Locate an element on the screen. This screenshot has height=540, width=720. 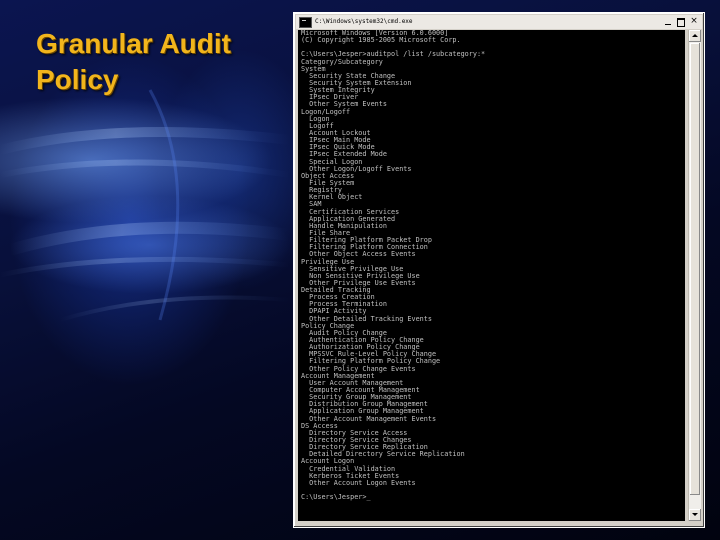
console-line: Other Detailed Tracking Events is located at coordinates (366, 318).